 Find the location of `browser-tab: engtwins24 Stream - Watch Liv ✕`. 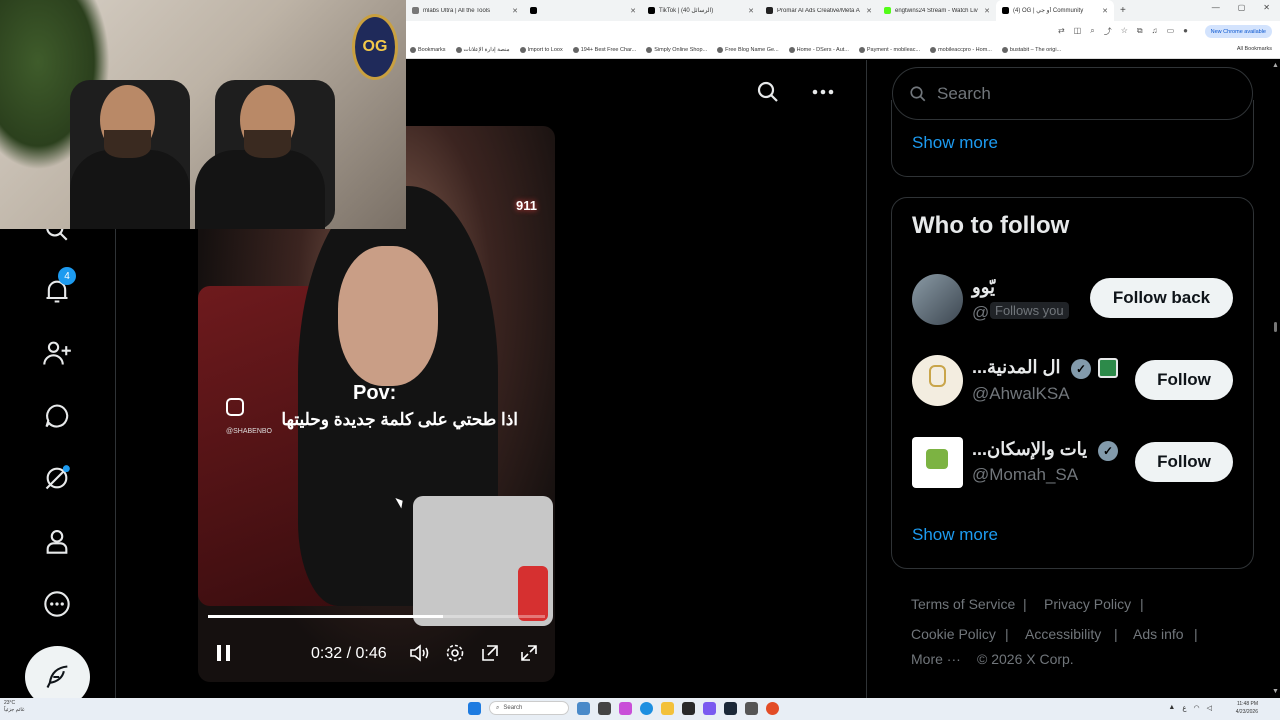

browser-tab: engtwins24 Stream - Watch Liv ✕ is located at coordinates (937, 10).